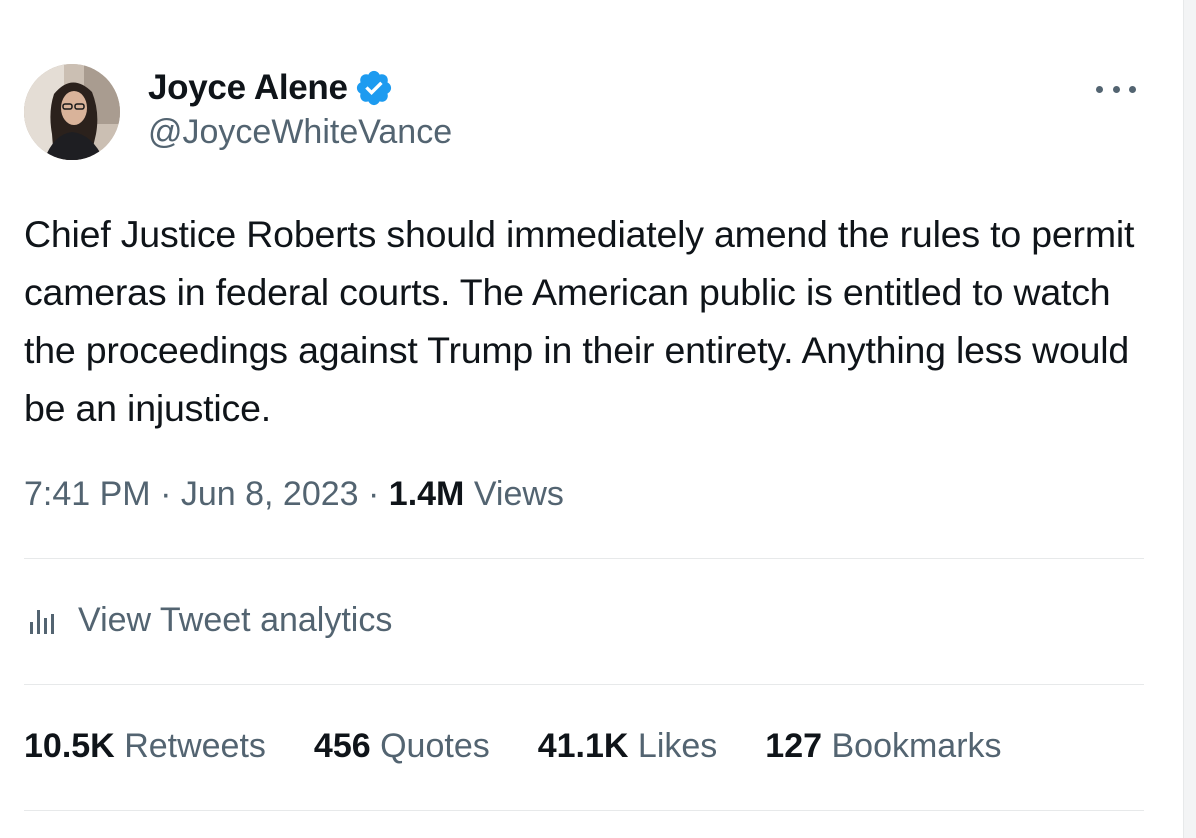 This screenshot has width=1196, height=838. I want to click on retweets-stat: 10.5K Retweets, so click(145, 746).